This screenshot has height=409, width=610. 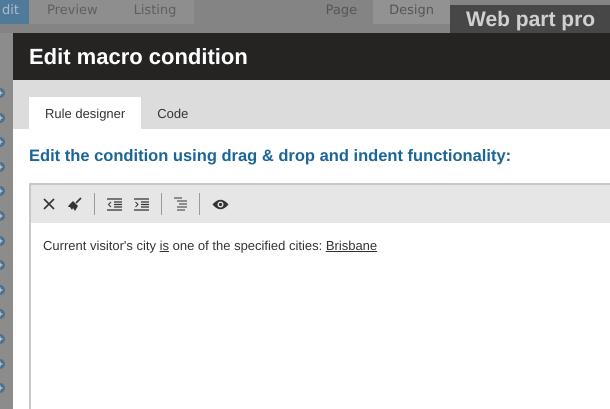 I want to click on indent-icon, so click(x=141, y=204).